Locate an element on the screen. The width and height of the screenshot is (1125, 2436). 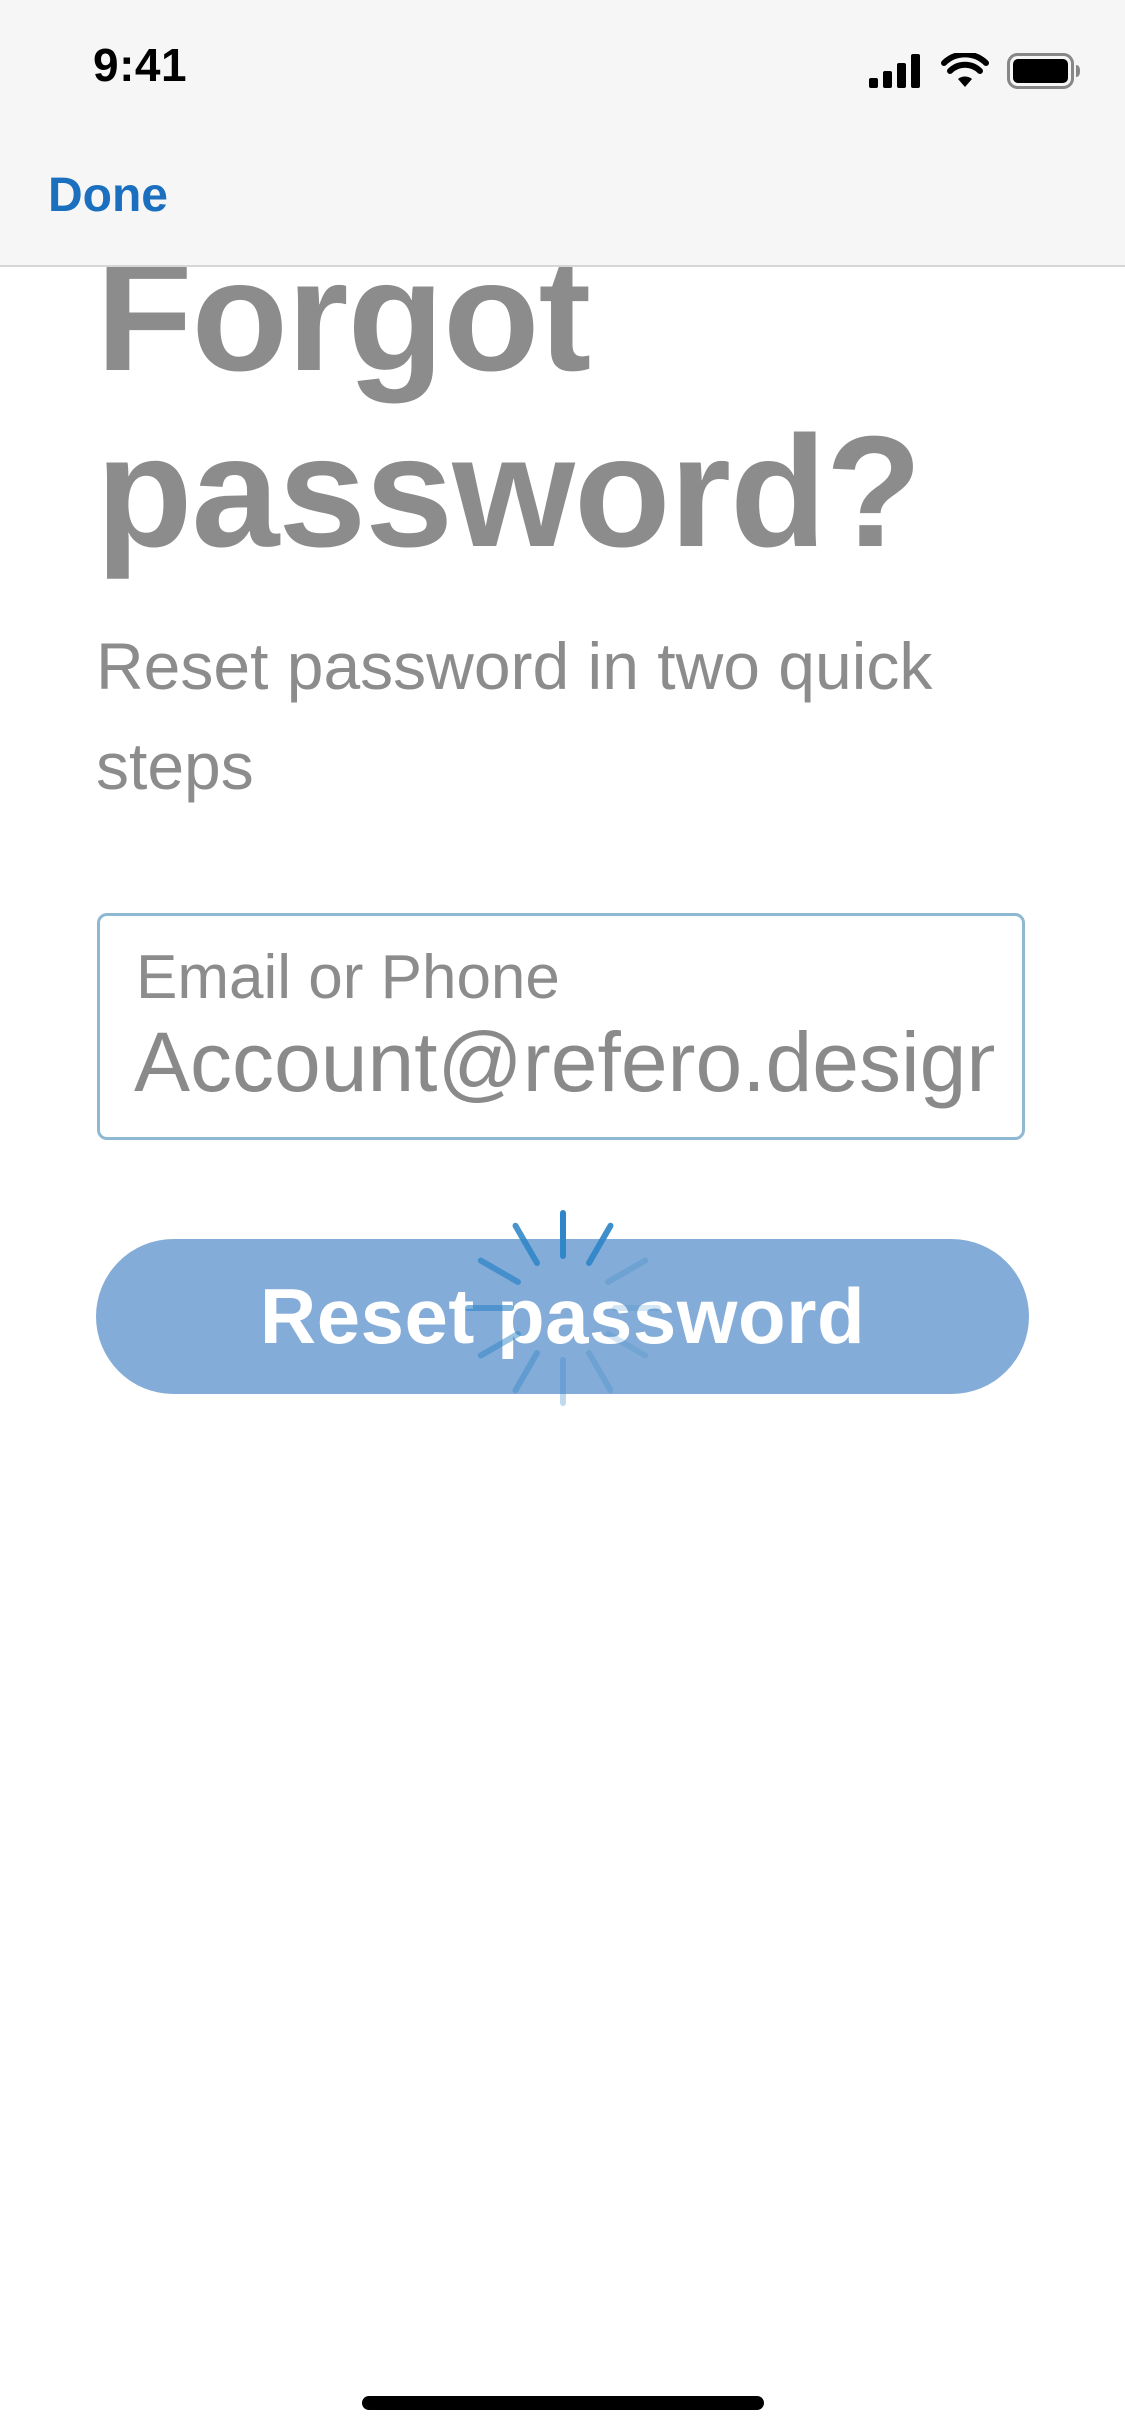
title-line-2: password? is located at coordinates (509, 492).